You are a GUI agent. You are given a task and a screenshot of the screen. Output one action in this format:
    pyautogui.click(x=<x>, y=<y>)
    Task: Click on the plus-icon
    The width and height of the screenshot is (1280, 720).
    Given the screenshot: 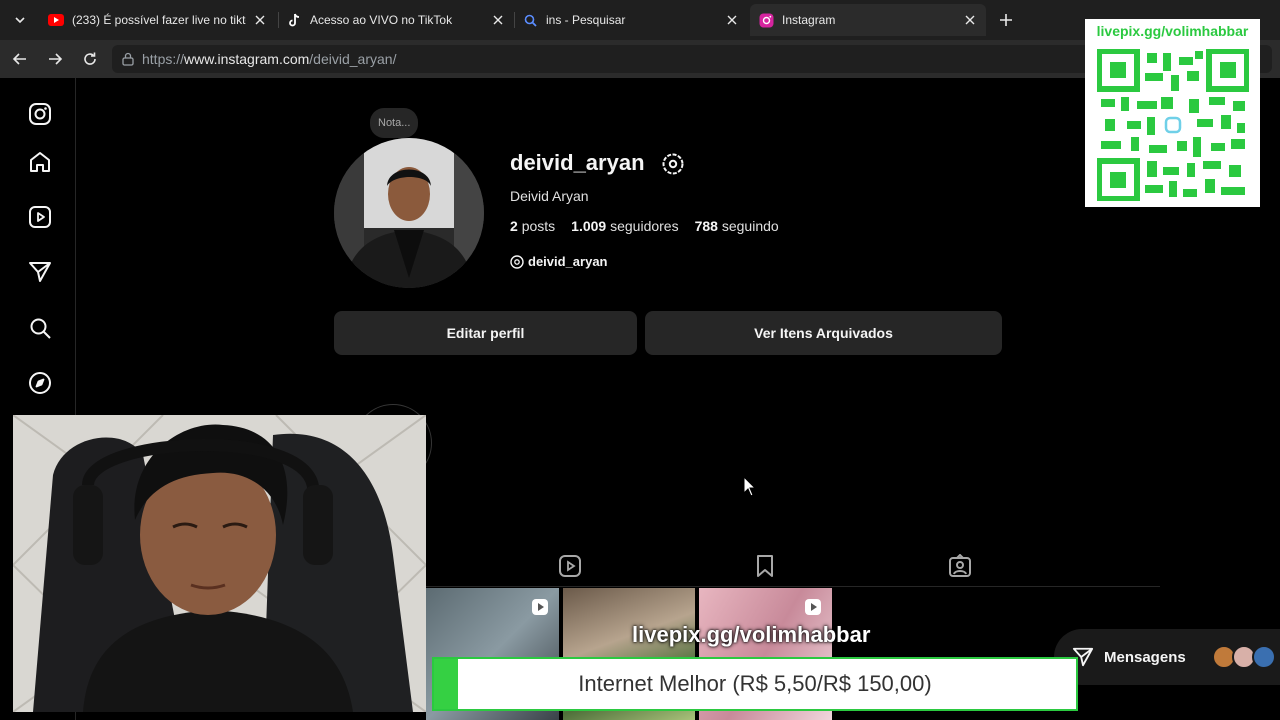 What is the action you would take?
    pyautogui.click(x=1006, y=20)
    